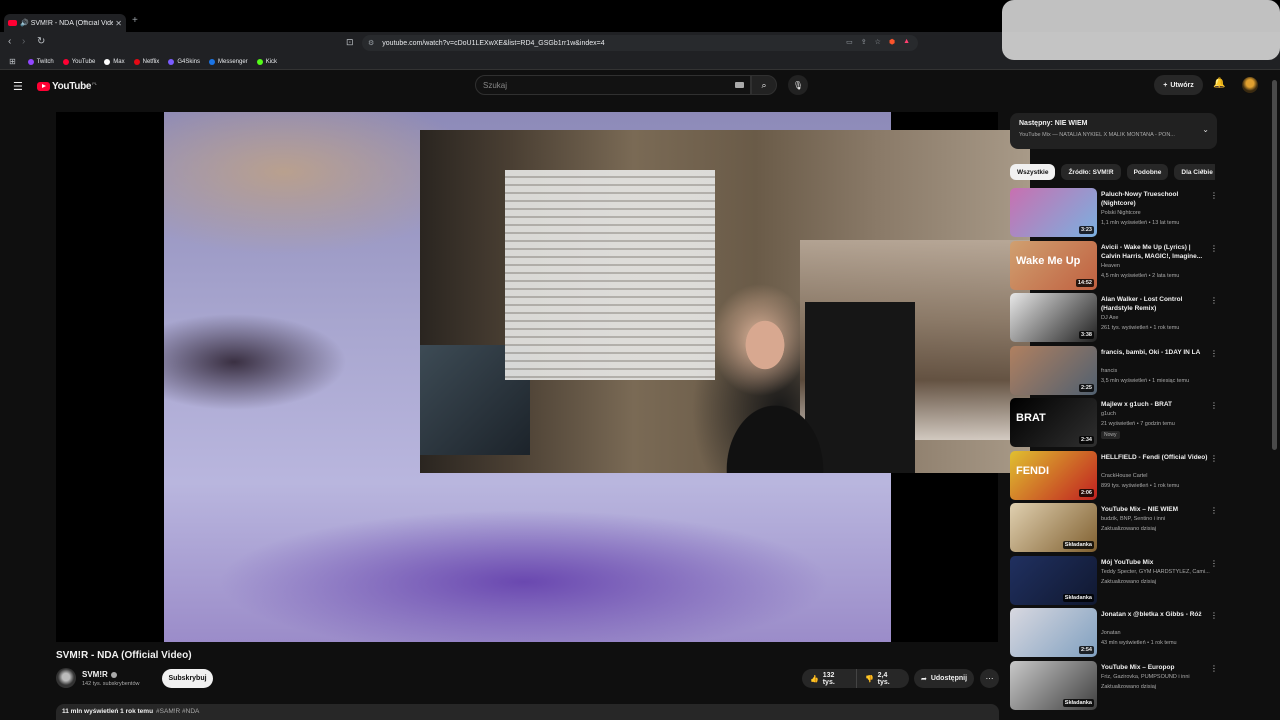  What do you see at coordinates (1091, 172) in the screenshot?
I see `chip-source: Źródło: SVM!R` at bounding box center [1091, 172].